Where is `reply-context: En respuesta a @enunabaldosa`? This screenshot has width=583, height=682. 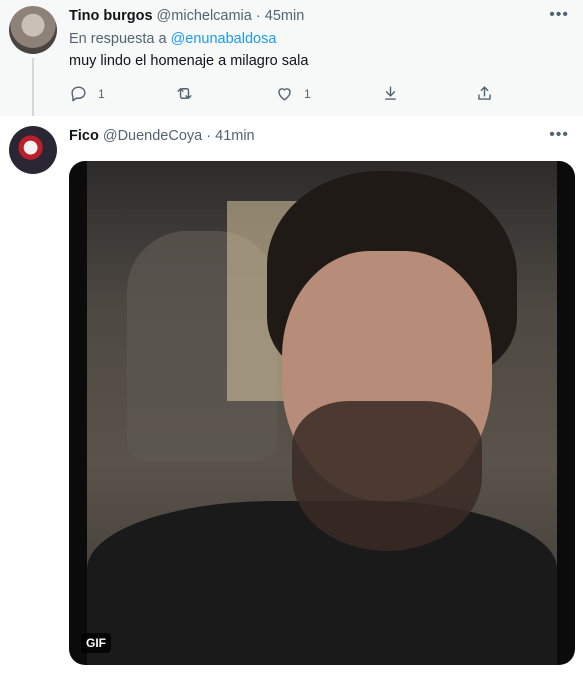
reply-context: En respuesta a @enunabaldosa is located at coordinates (172, 39).